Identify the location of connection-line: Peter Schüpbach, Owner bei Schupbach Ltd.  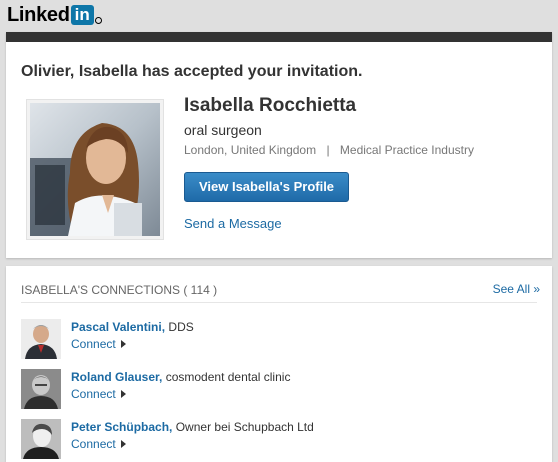
(192, 427).